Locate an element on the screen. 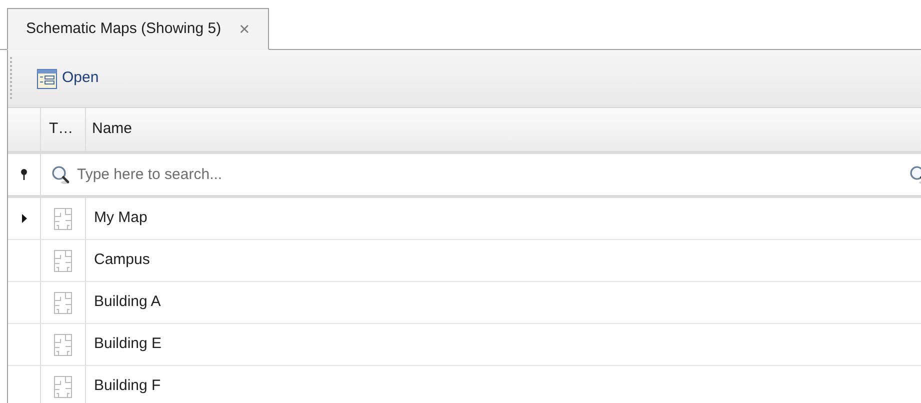 This screenshot has width=921, height=403. current-row-icon is located at coordinates (24, 218).